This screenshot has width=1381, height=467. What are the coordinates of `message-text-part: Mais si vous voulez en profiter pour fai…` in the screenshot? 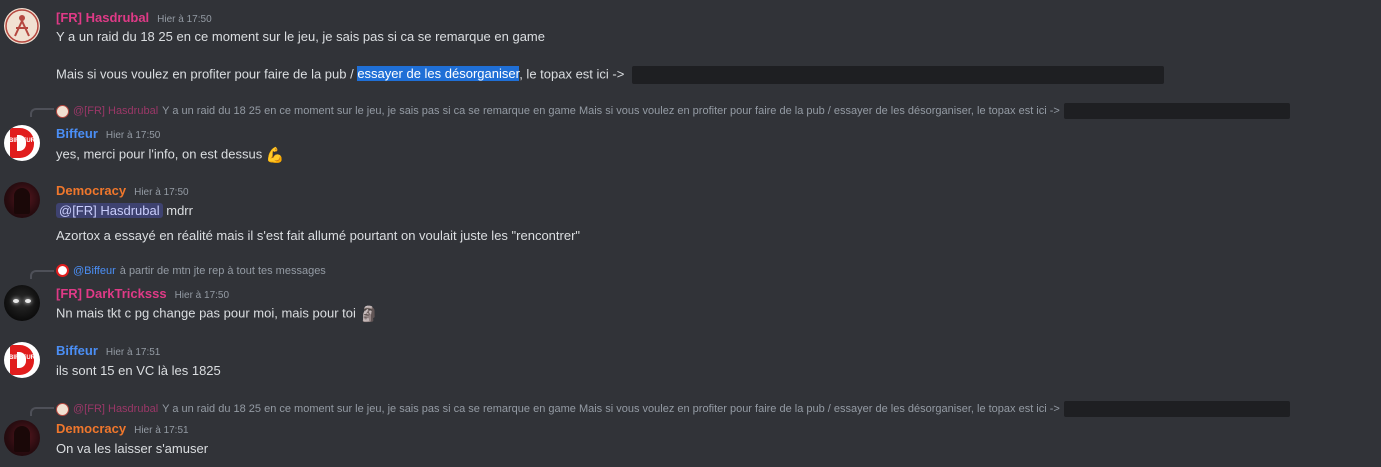 It's located at (207, 74).